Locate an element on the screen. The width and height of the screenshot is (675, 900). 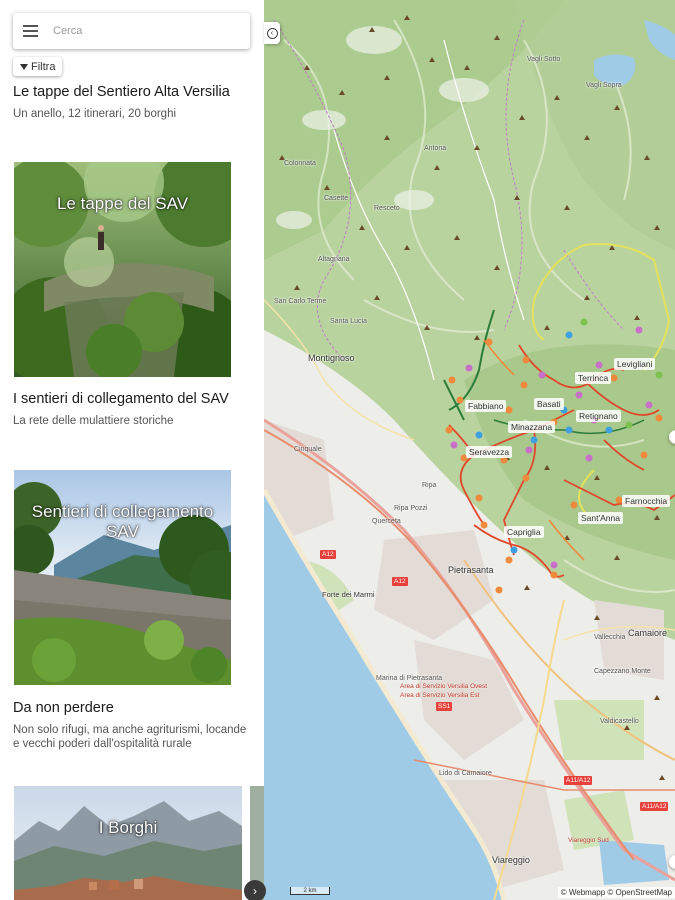
map-town-label: Altagnana is located at coordinates (334, 259).